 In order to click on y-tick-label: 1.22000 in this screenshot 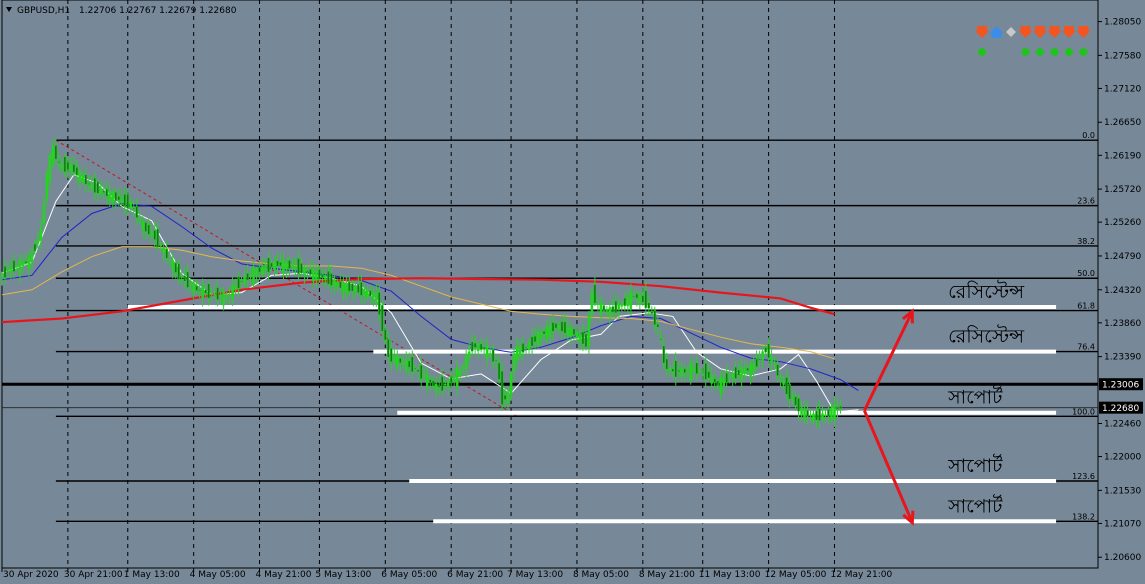, I will do `click(1122, 458)`.